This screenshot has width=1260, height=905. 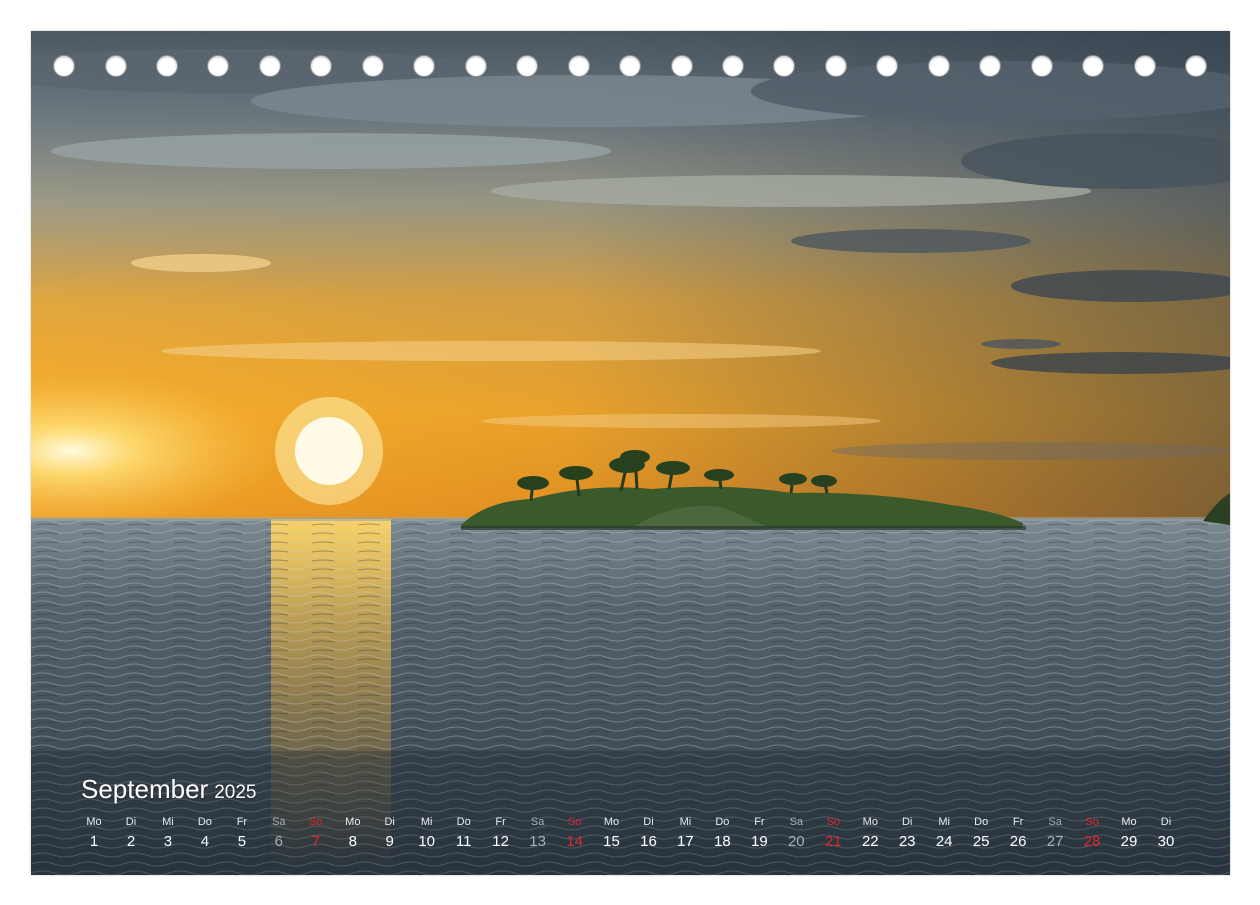 I want to click on calendar-day: Mo 8, so click(x=353, y=833).